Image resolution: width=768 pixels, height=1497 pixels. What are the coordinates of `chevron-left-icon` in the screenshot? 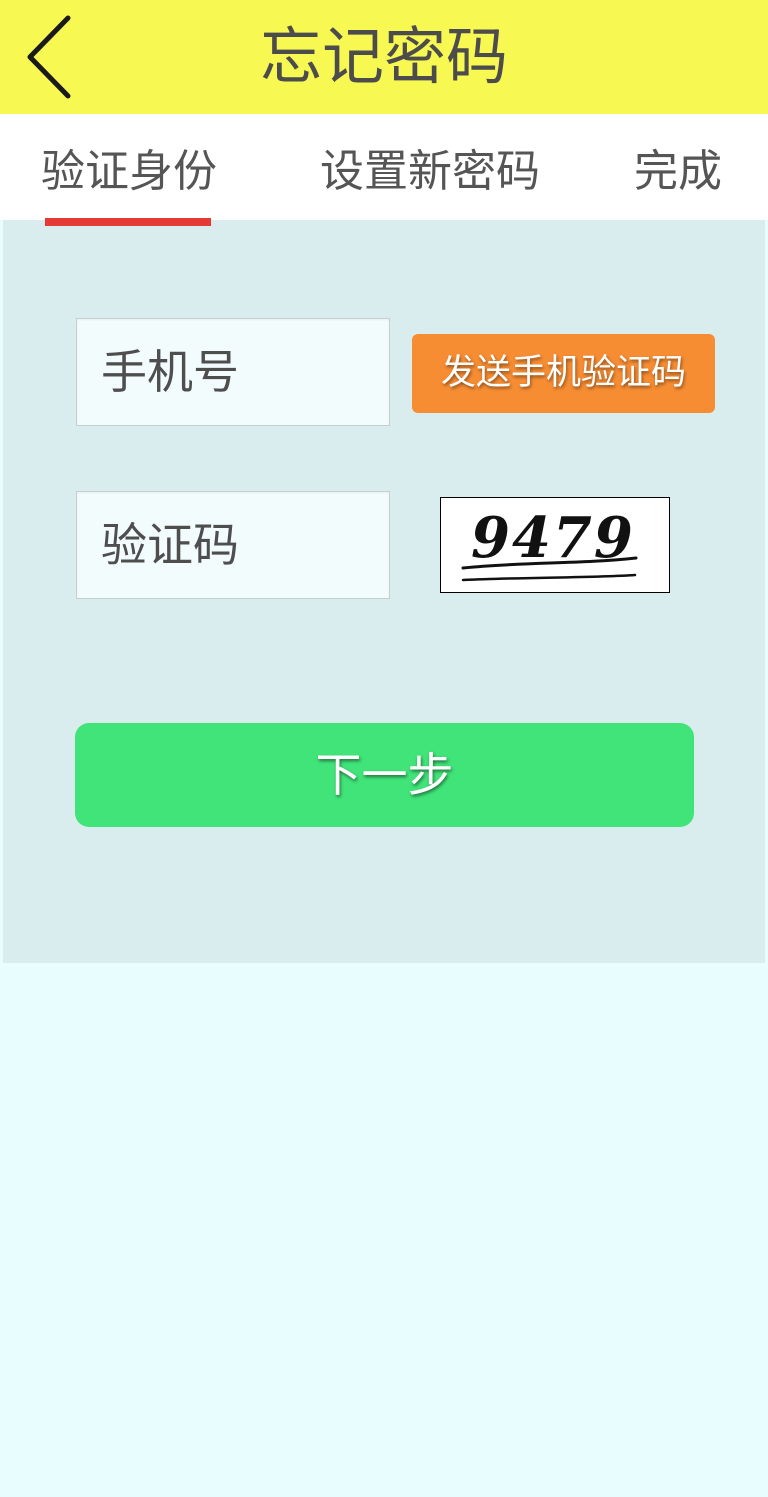 It's located at (49, 57).